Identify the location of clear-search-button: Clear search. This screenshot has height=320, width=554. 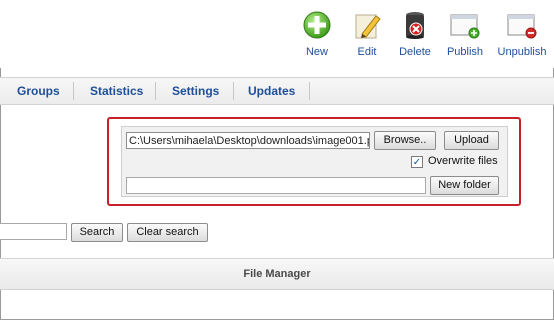
(167, 232).